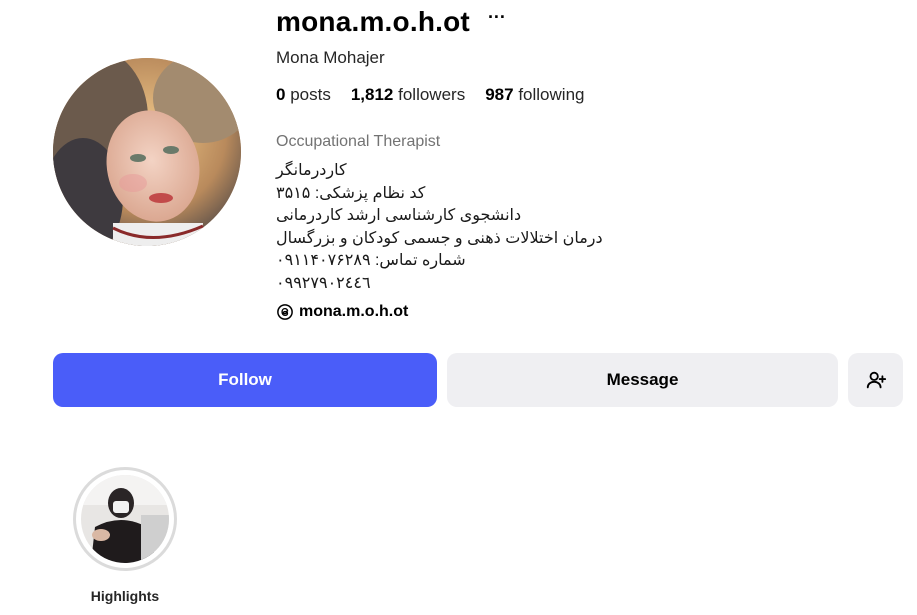  Describe the element at coordinates (285, 312) in the screenshot. I see `threads-icon` at that location.